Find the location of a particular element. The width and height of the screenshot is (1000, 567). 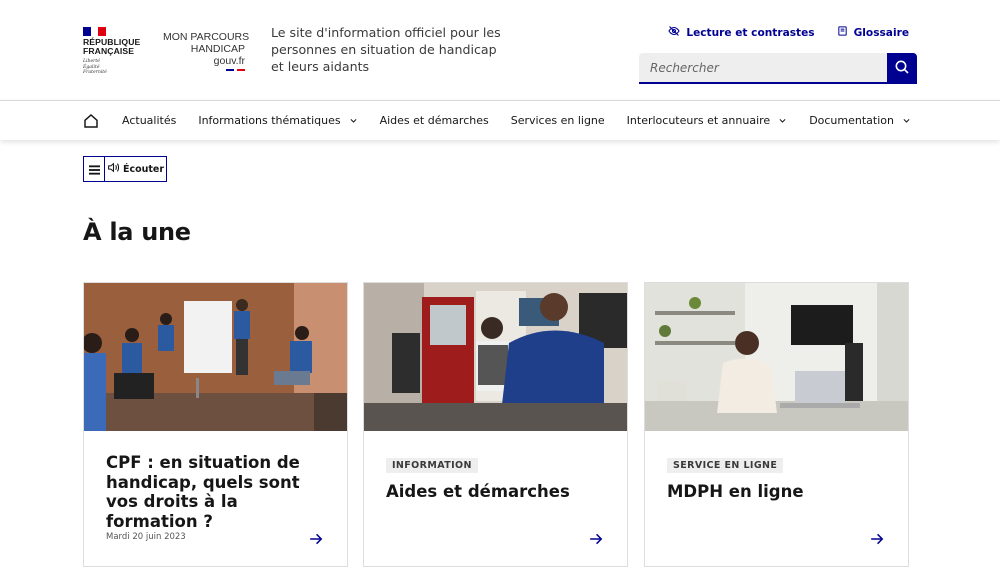

news-card: SERVICE EN LIGNE MDPH en ligne is located at coordinates (776, 424).